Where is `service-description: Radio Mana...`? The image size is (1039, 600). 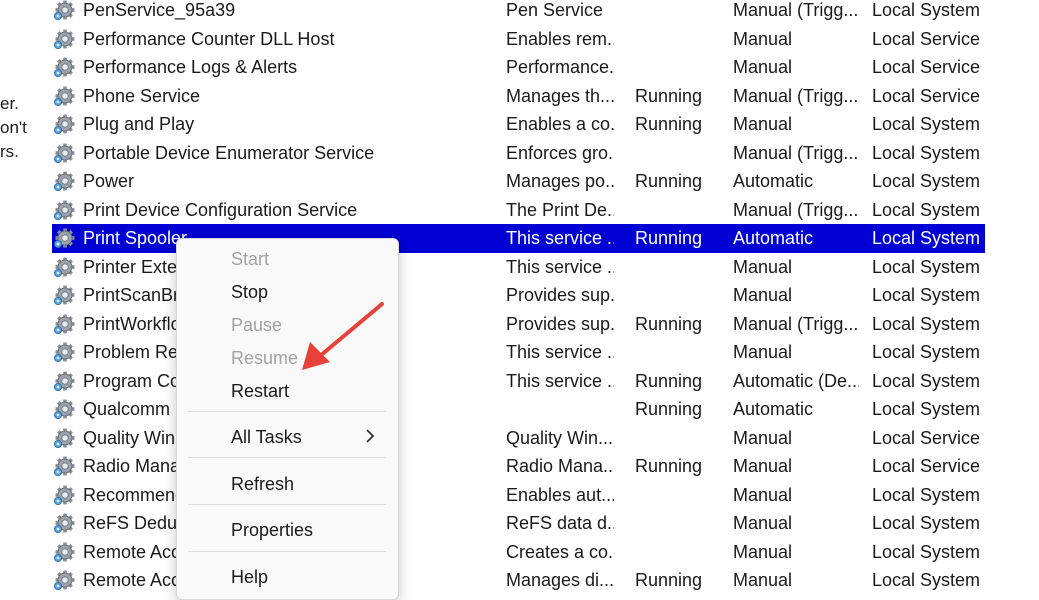 service-description: Radio Mana... is located at coordinates (560, 466).